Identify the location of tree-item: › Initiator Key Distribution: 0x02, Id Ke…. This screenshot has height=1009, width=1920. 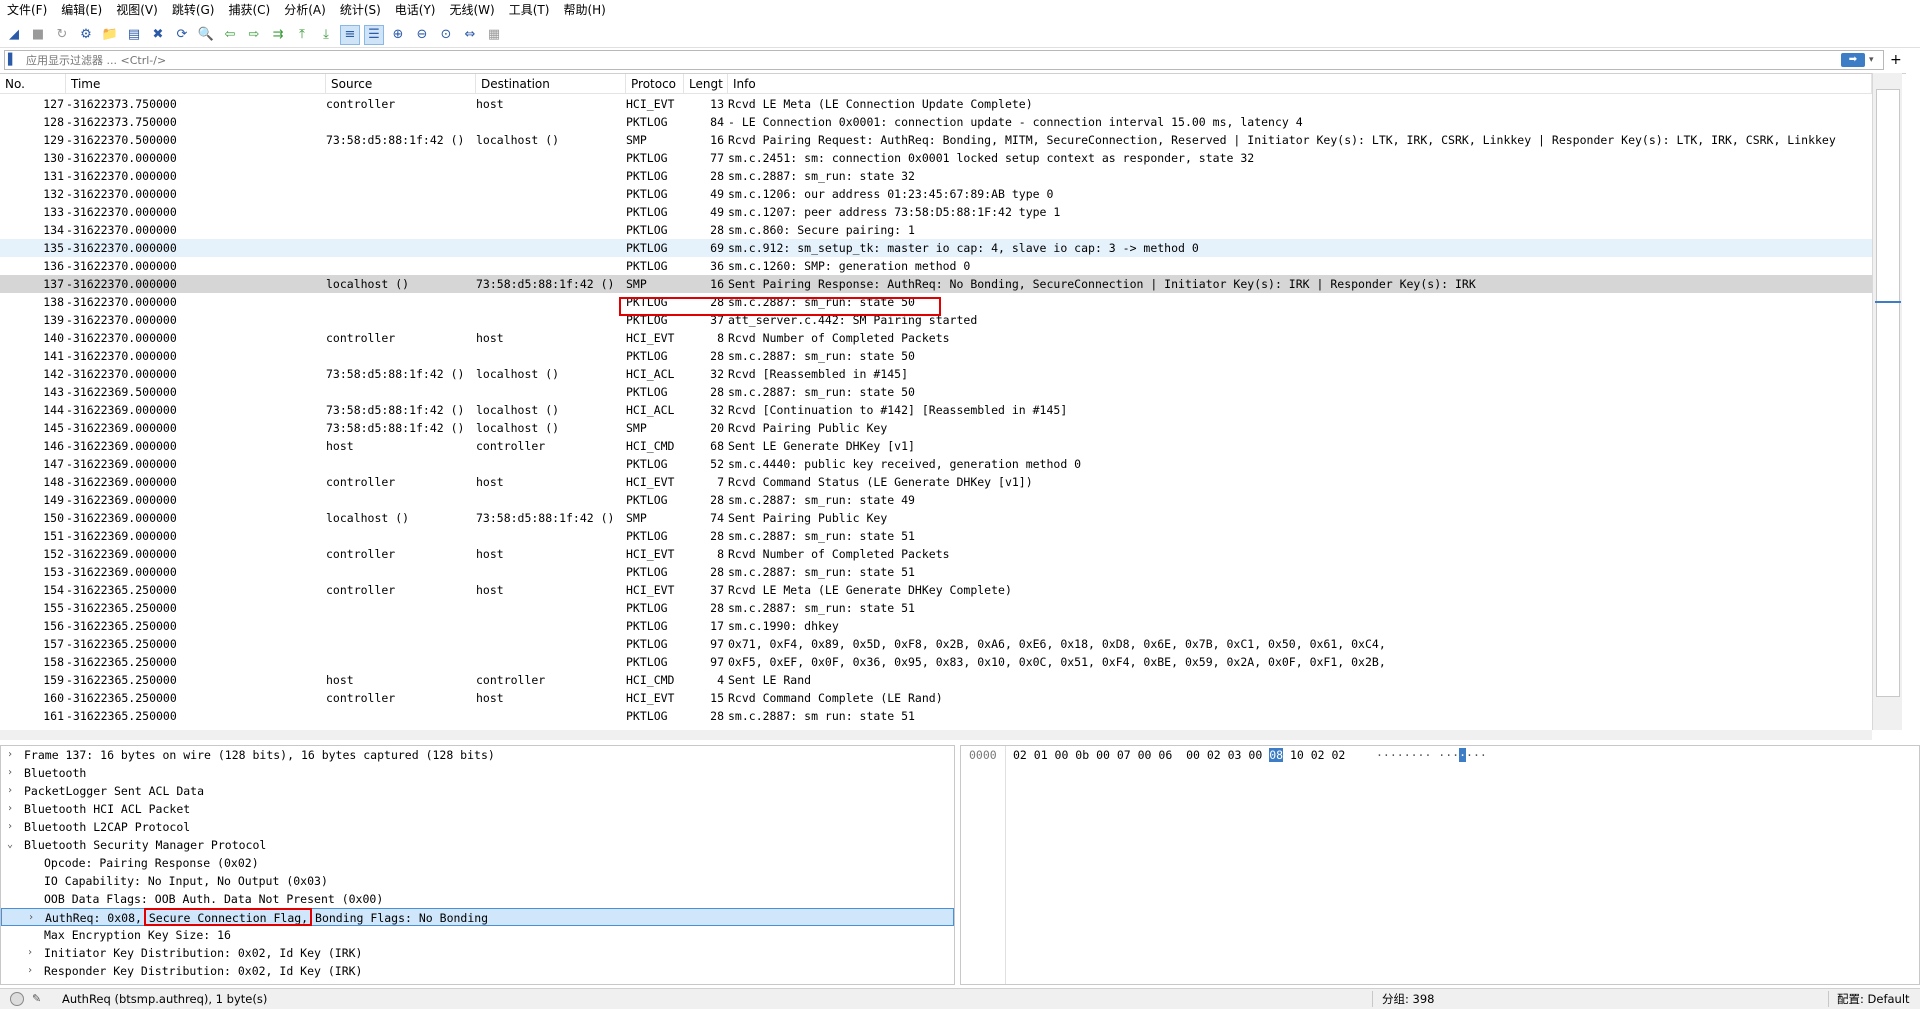
(477, 953).